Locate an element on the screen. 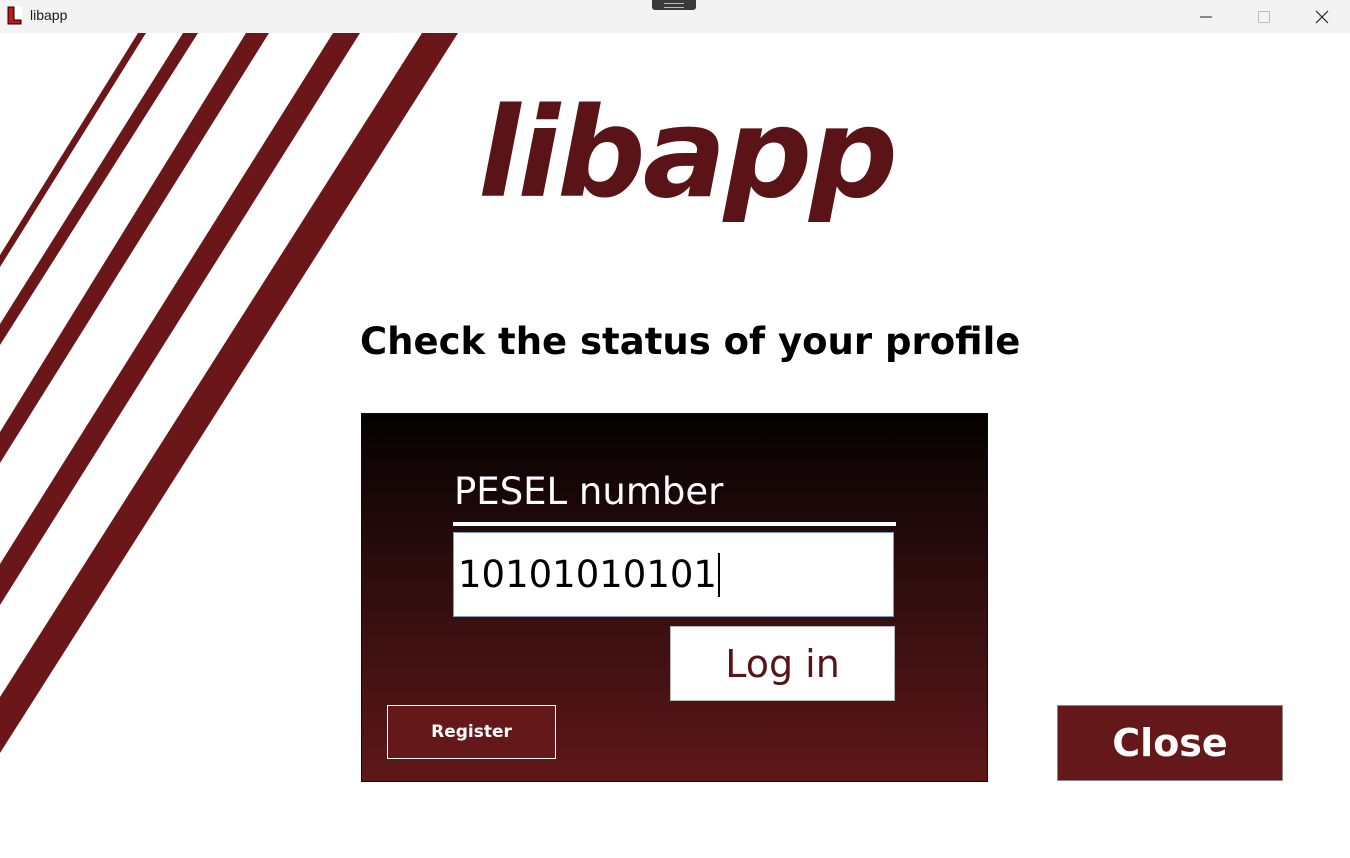 This screenshot has width=1350, height=858. close-button: Close is located at coordinates (1170, 743).